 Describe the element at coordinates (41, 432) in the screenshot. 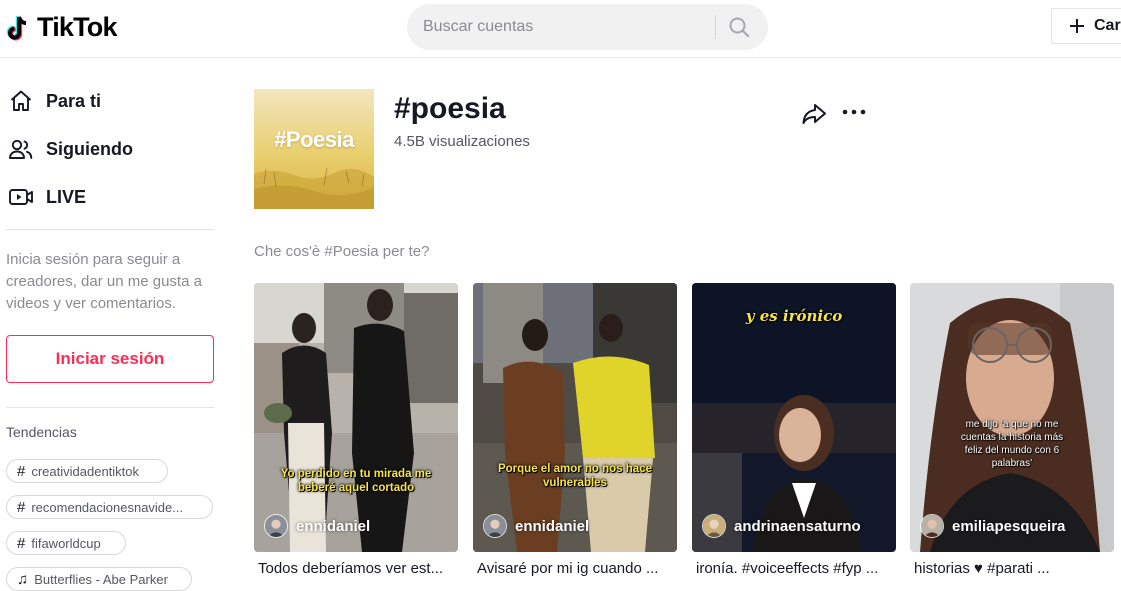

I see `trending-title: Tendencias` at that location.